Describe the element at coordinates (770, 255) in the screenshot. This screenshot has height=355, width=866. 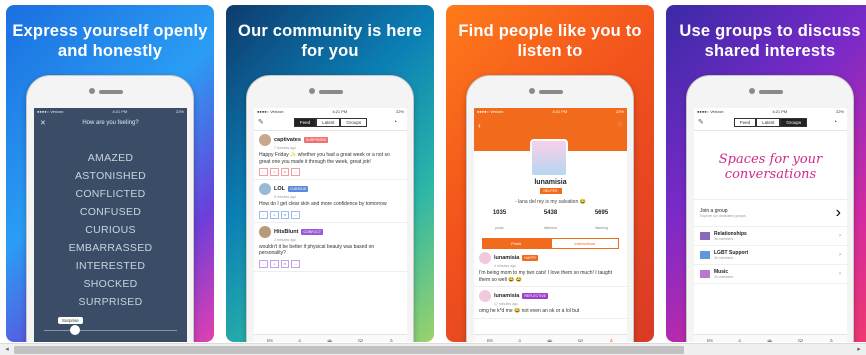
I see `group-item-lgbt-support: LGBT Support 3k members ›` at that location.